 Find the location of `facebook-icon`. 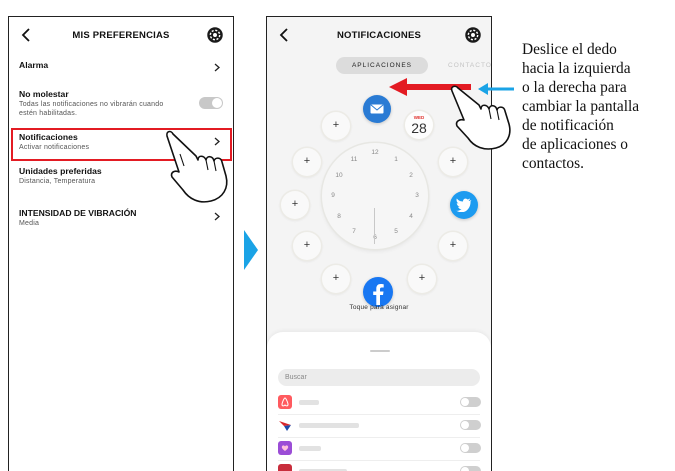

facebook-icon is located at coordinates (378, 294).